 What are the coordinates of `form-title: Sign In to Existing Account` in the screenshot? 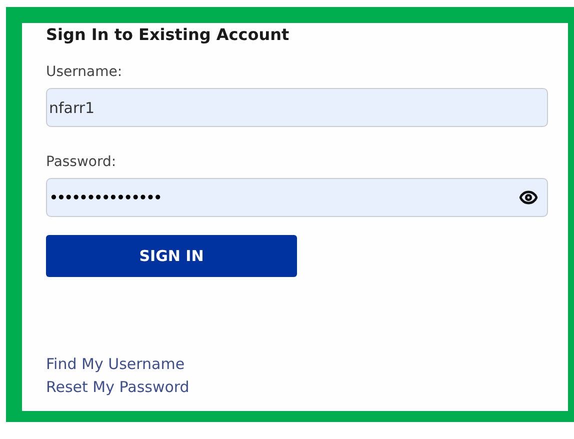 It's located at (168, 35).